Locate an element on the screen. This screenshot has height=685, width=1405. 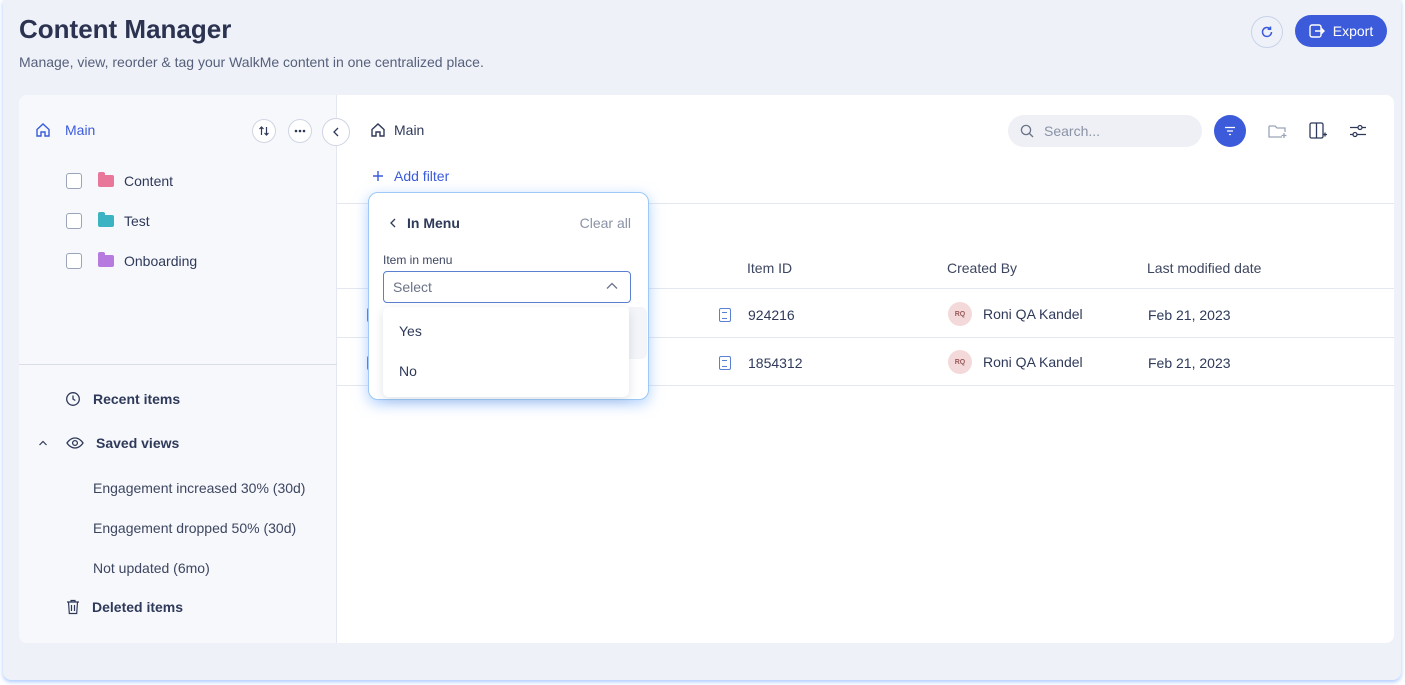
folder-item-onboarding: Onboarding is located at coordinates (132, 260).